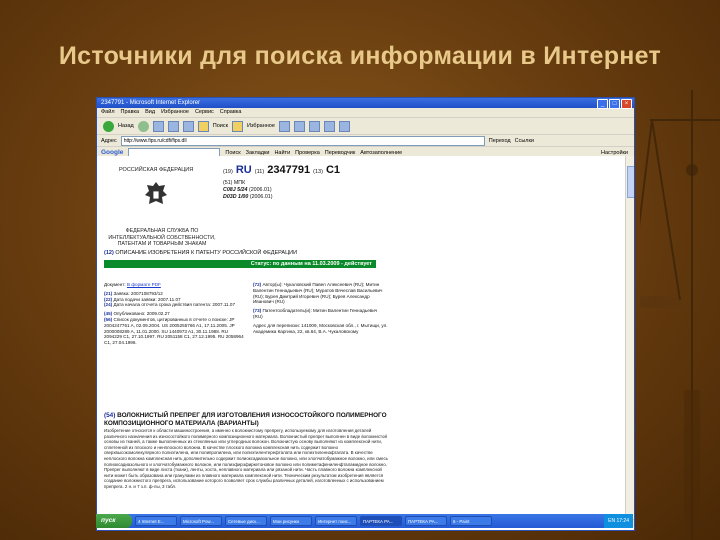  What do you see at coordinates (108, 299) in the screenshot?
I see `field-code: (22)` at bounding box center [108, 299].